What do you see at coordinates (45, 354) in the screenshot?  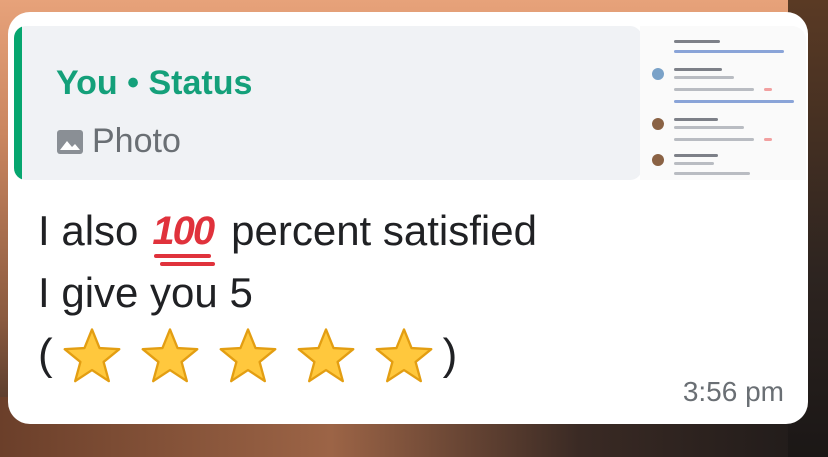 I see `open-paren: (` at bounding box center [45, 354].